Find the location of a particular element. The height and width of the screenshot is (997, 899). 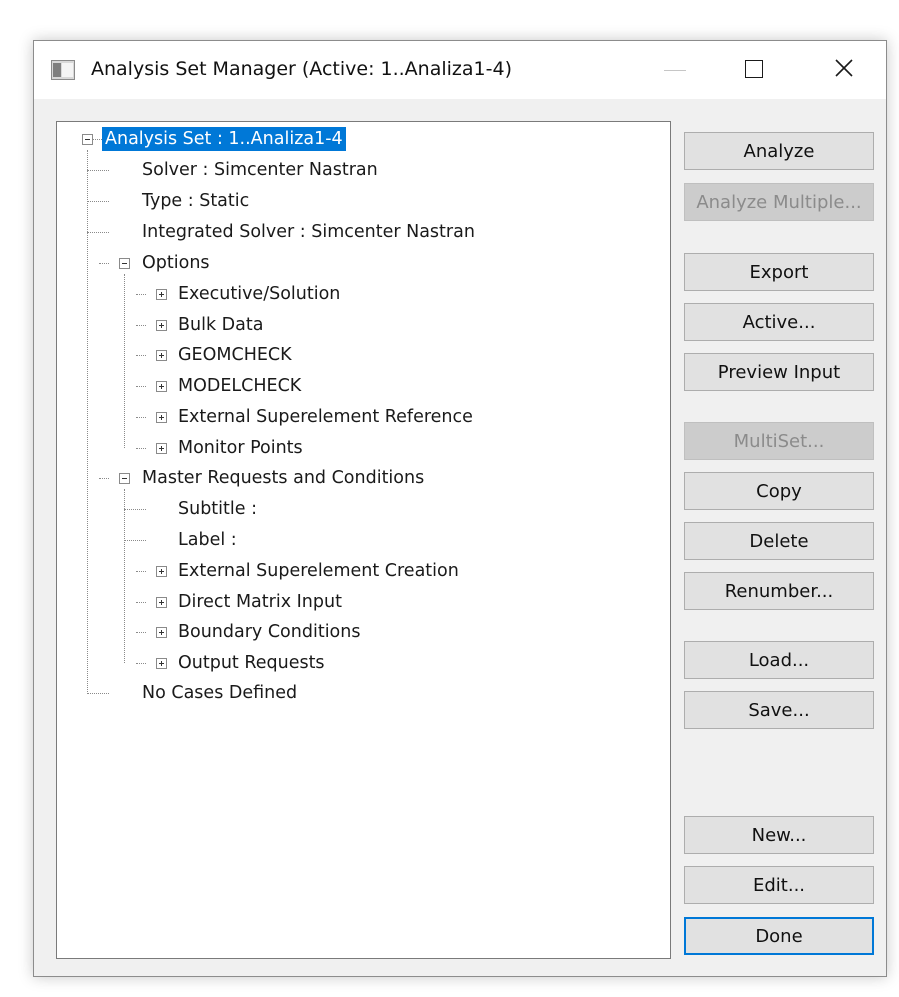

tree-node-modelcheck: MODELCHECK is located at coordinates (239, 386).